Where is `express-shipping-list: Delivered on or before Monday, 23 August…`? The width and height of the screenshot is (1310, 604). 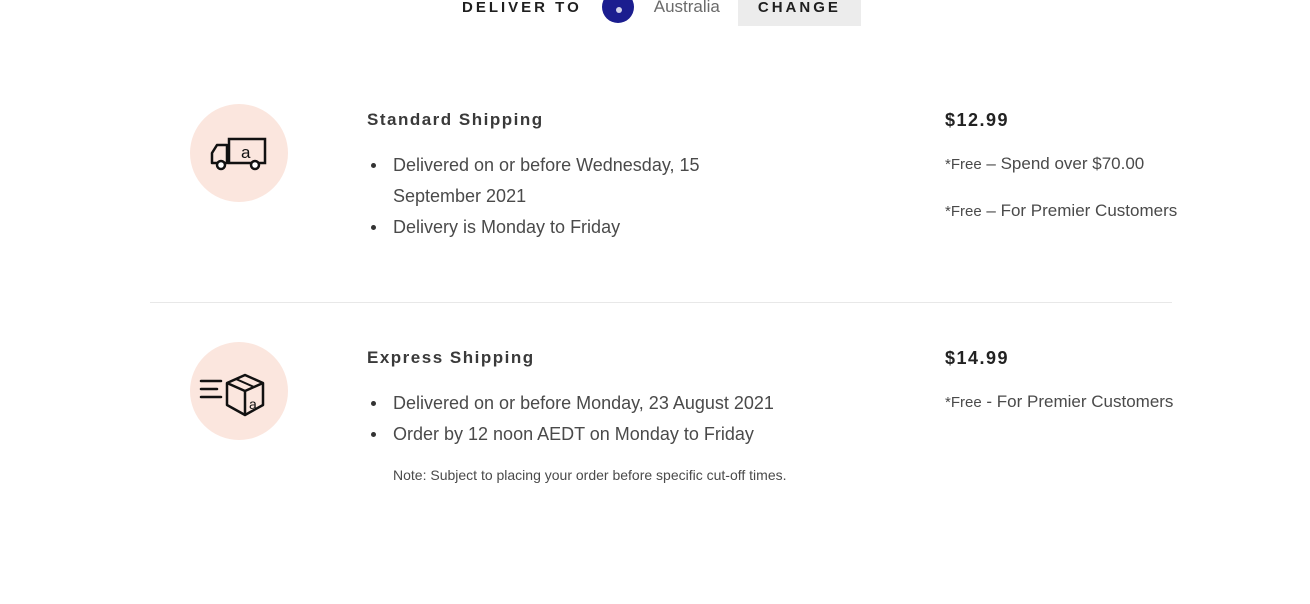
express-shipping-list: Delivered on or before Monday, 23 August… is located at coordinates (577, 419).